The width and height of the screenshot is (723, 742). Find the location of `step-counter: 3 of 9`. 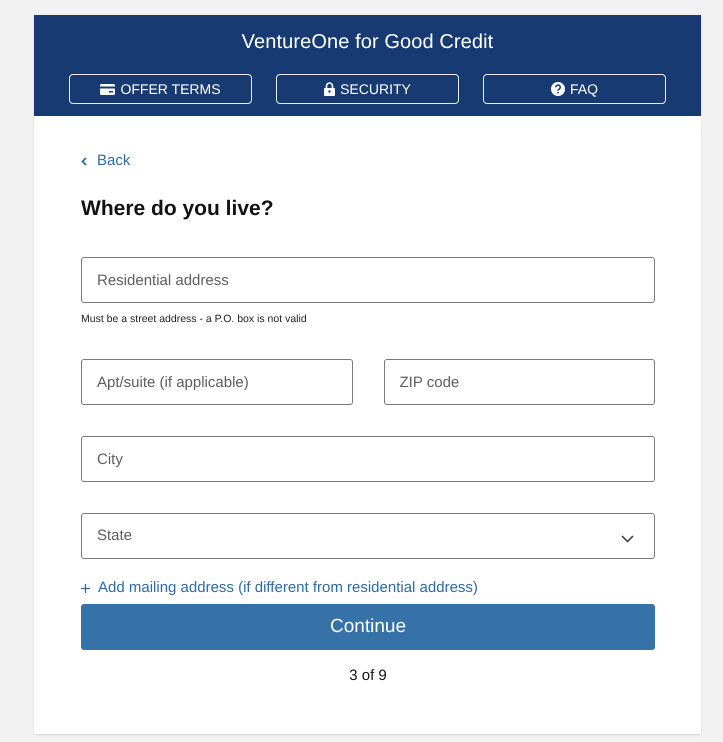

step-counter: 3 of 9 is located at coordinates (368, 676).